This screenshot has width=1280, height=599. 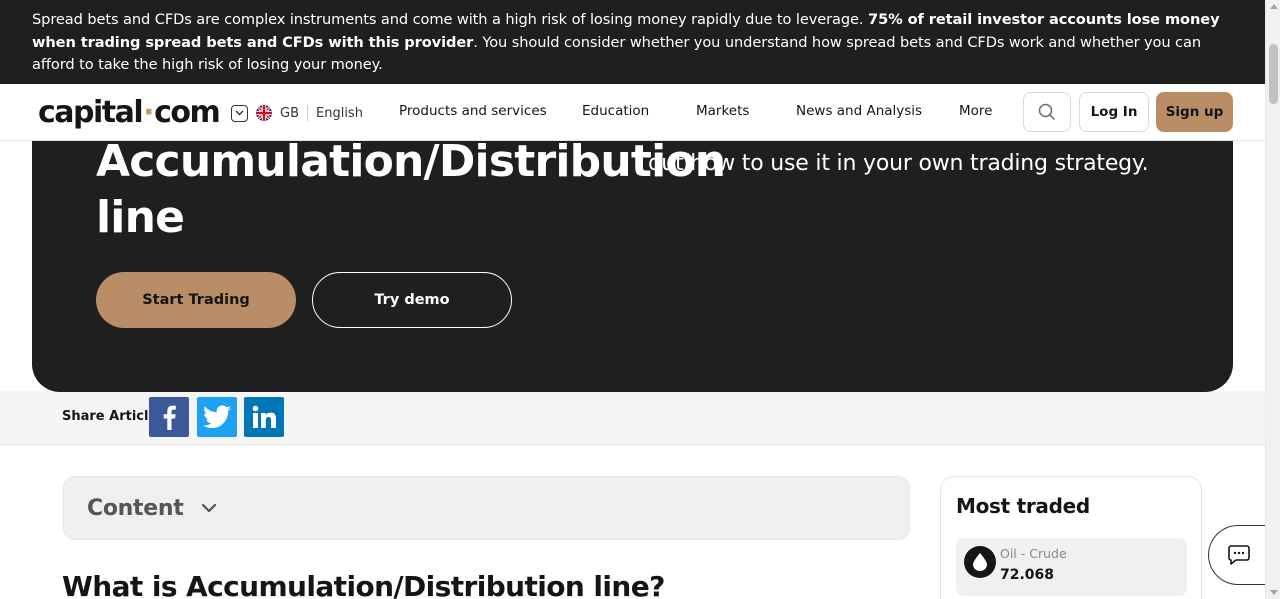 I want to click on scroll-up-icon, so click(x=1274, y=6).